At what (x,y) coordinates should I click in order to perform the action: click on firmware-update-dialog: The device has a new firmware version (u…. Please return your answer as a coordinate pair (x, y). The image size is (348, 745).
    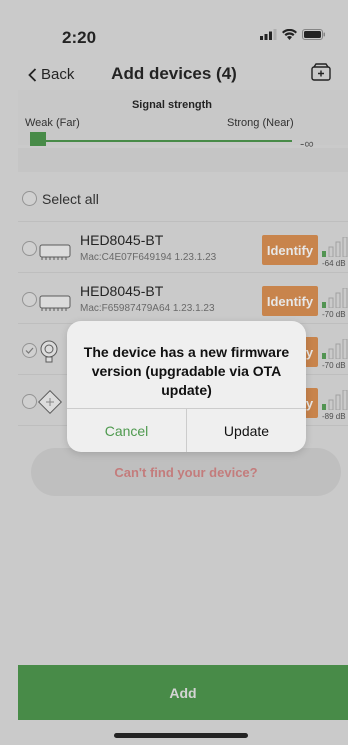
    Looking at the image, I should click on (186, 386).